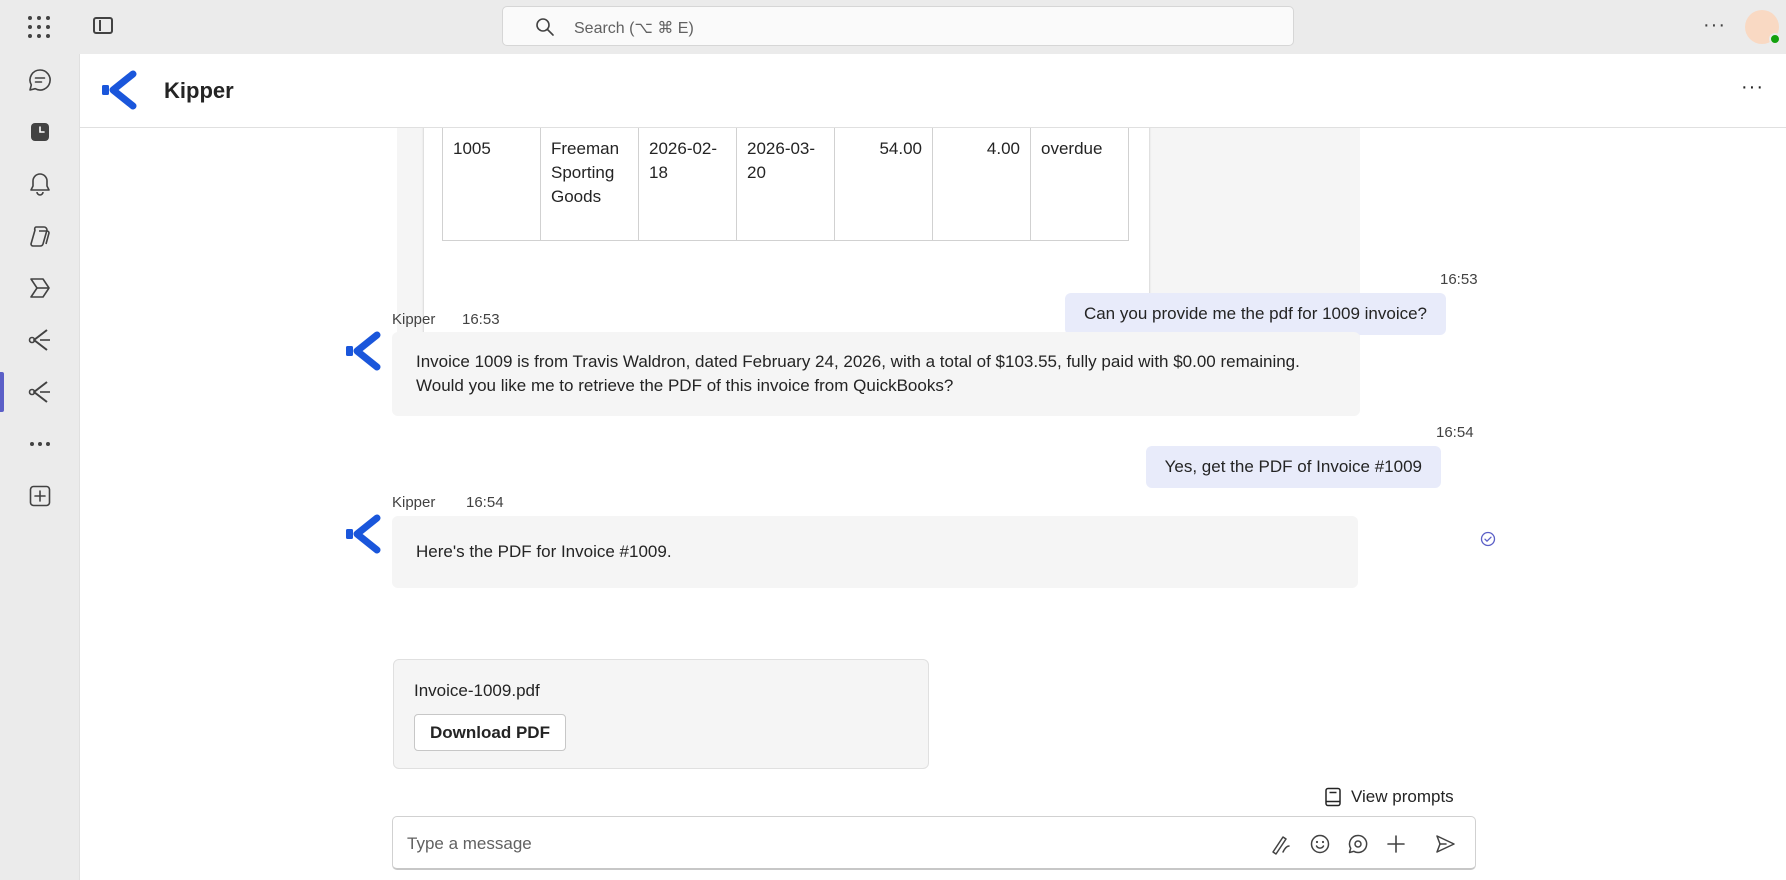 This screenshot has width=1786, height=880. I want to click on bell-icon, so click(40, 184).